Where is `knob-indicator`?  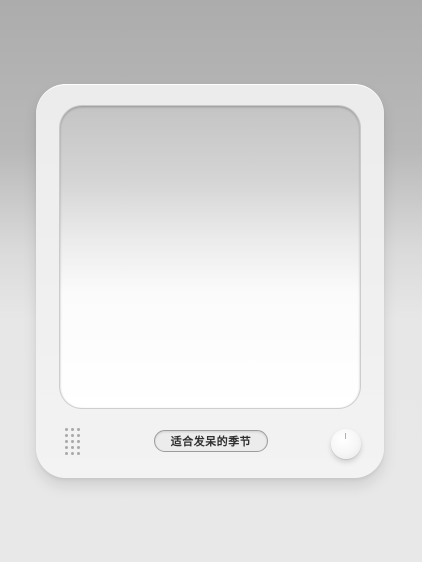 knob-indicator is located at coordinates (345, 436).